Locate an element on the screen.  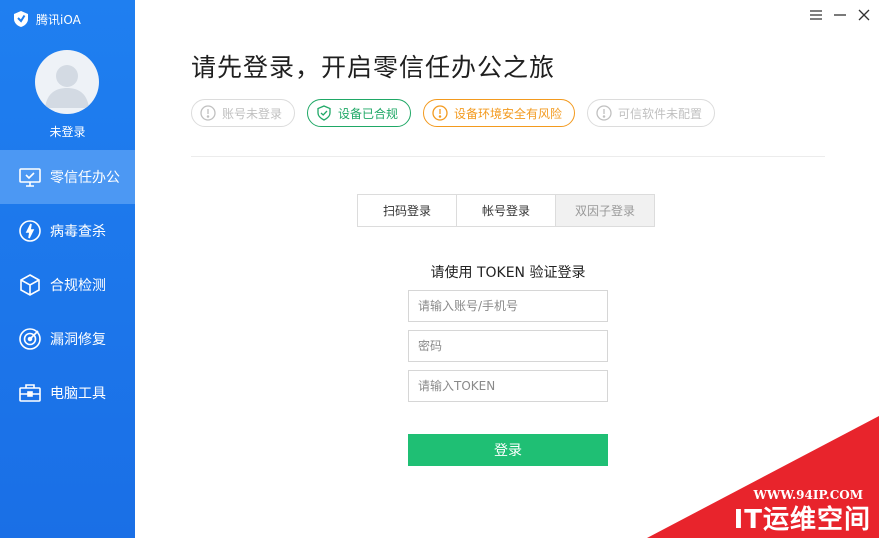
app-brand: 腾讯iOA is located at coordinates (46, 19).